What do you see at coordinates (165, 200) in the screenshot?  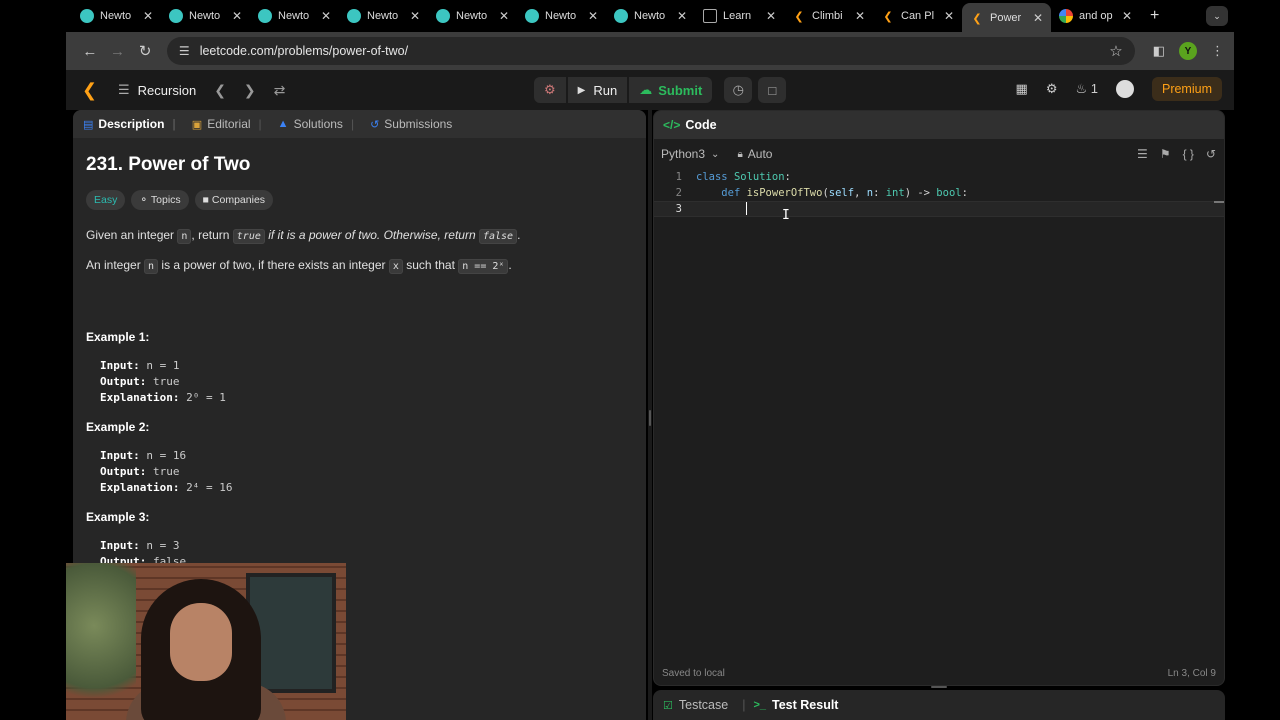 I see `topics-label: Topics` at bounding box center [165, 200].